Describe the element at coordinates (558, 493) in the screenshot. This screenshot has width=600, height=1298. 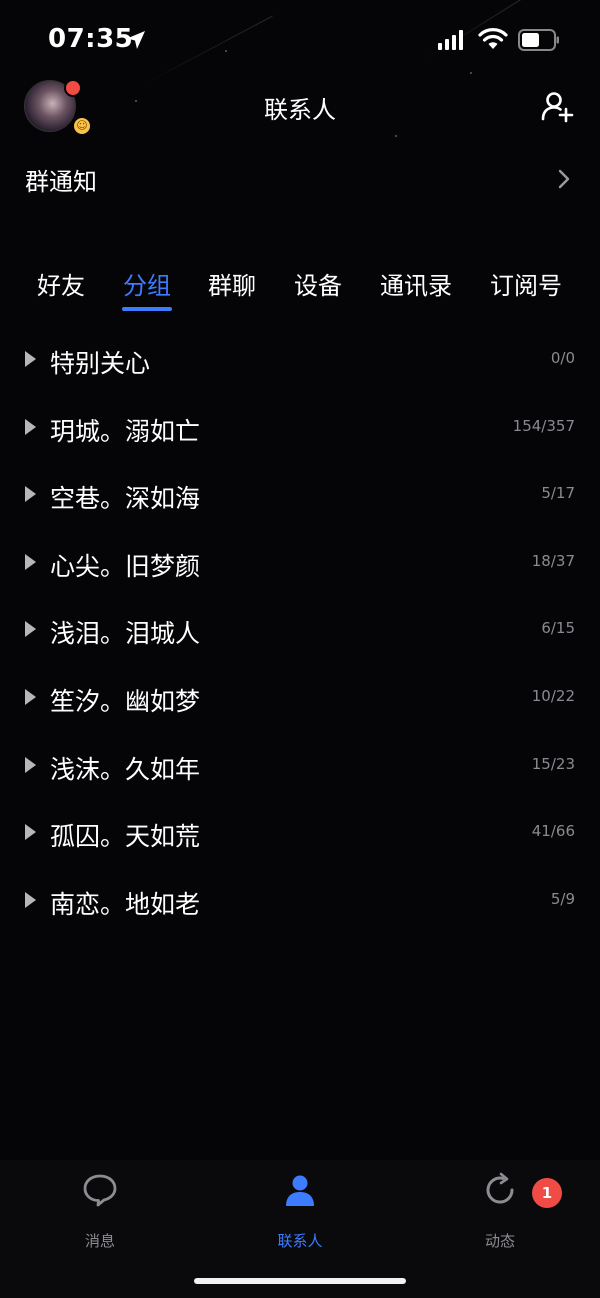
I see `group-count: 5/17` at that location.